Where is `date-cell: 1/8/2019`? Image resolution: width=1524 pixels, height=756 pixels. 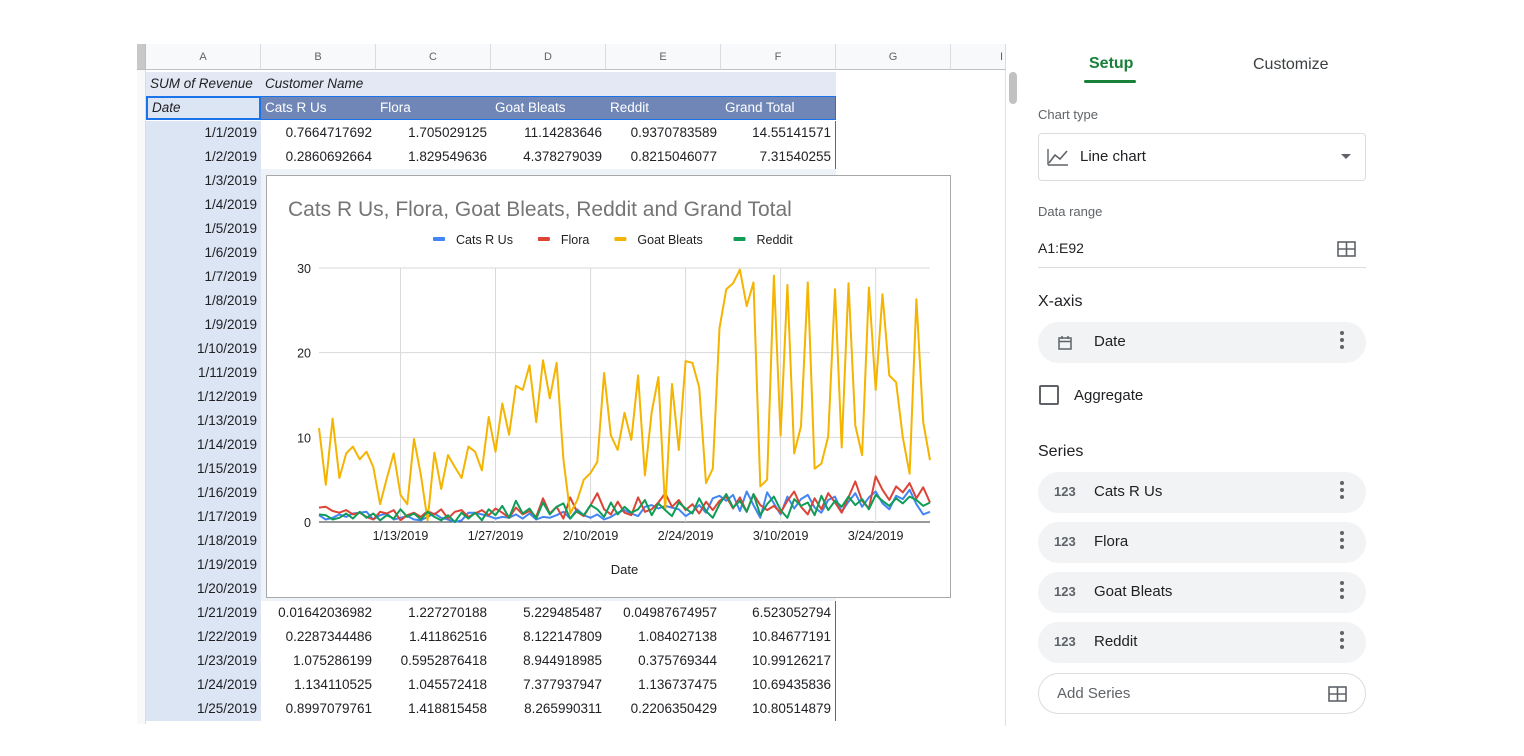 date-cell: 1/8/2019 is located at coordinates (203, 301).